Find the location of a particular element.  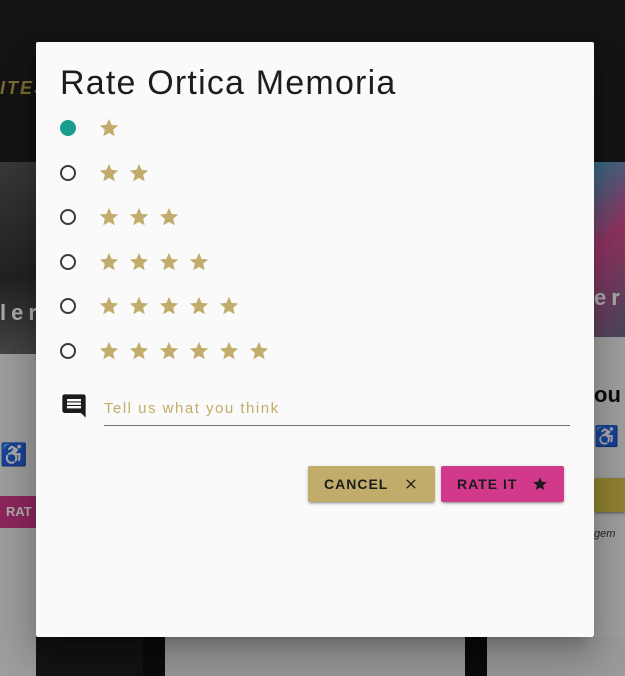

comment-field-row is located at coordinates (315, 410).